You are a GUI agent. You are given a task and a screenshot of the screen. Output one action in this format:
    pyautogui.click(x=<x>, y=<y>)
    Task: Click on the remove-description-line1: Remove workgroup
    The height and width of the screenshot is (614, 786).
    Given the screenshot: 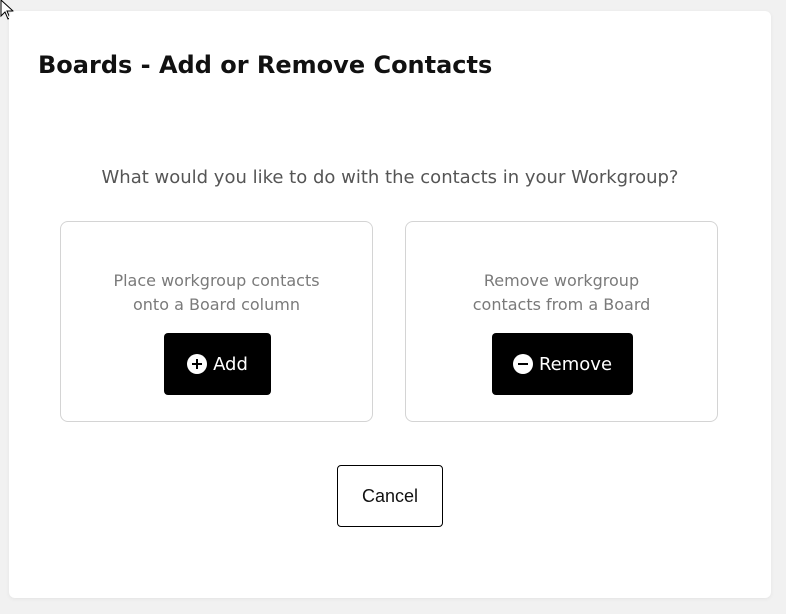 What is the action you would take?
    pyautogui.click(x=561, y=280)
    